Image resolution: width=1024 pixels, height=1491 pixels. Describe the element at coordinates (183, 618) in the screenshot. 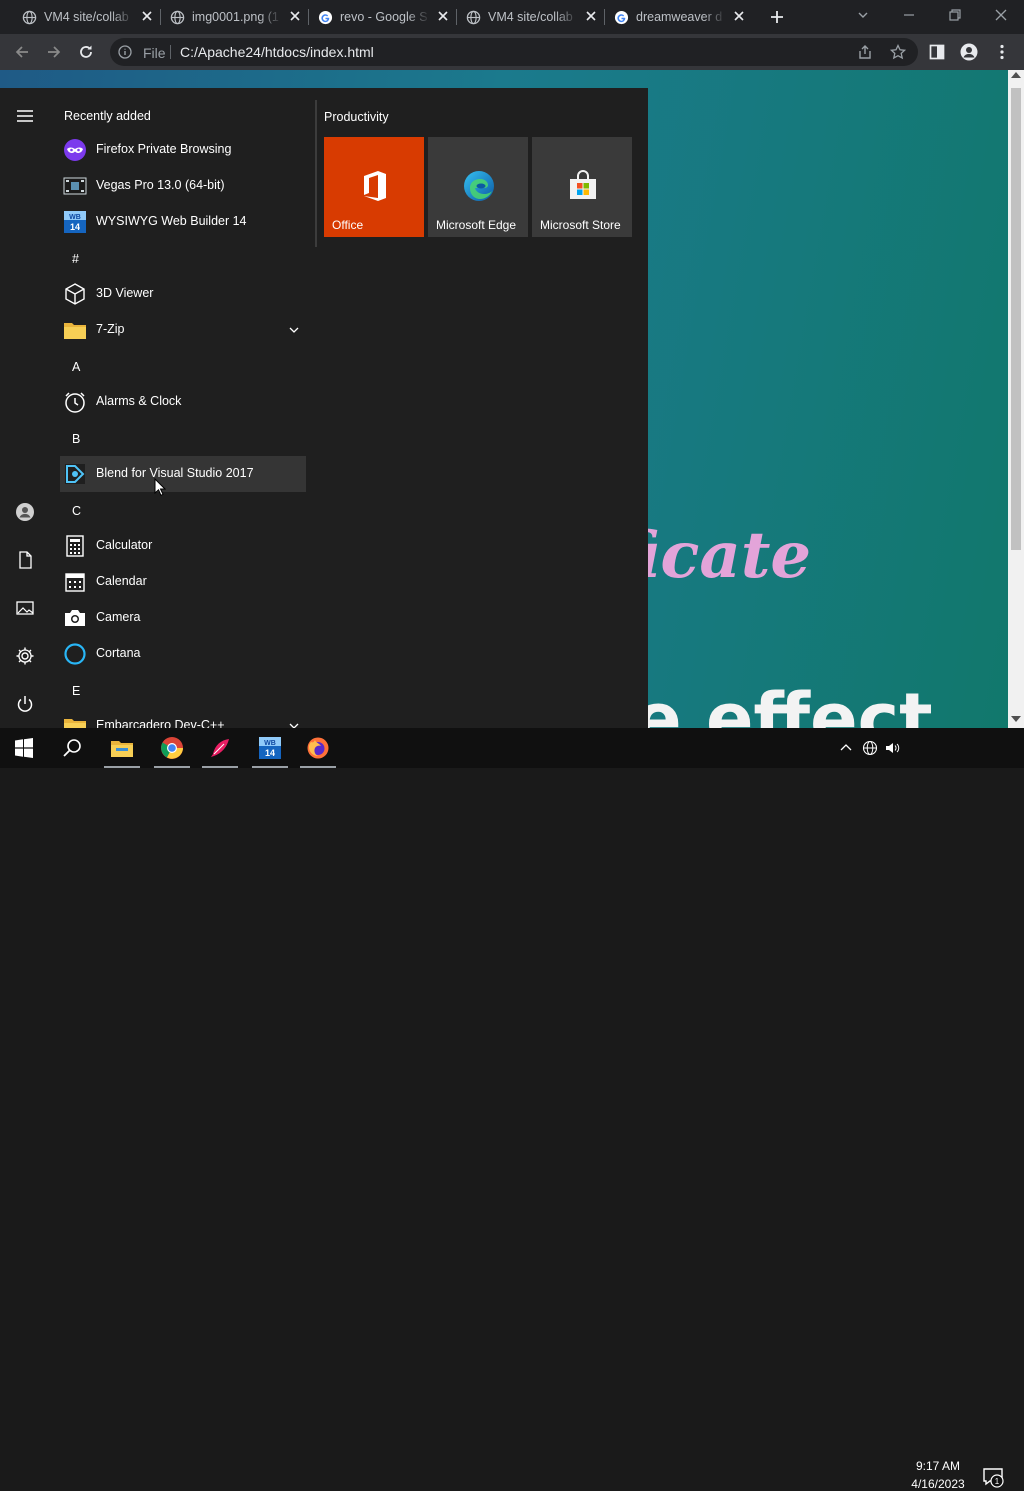

I see `app-item-camera: Camera` at that location.